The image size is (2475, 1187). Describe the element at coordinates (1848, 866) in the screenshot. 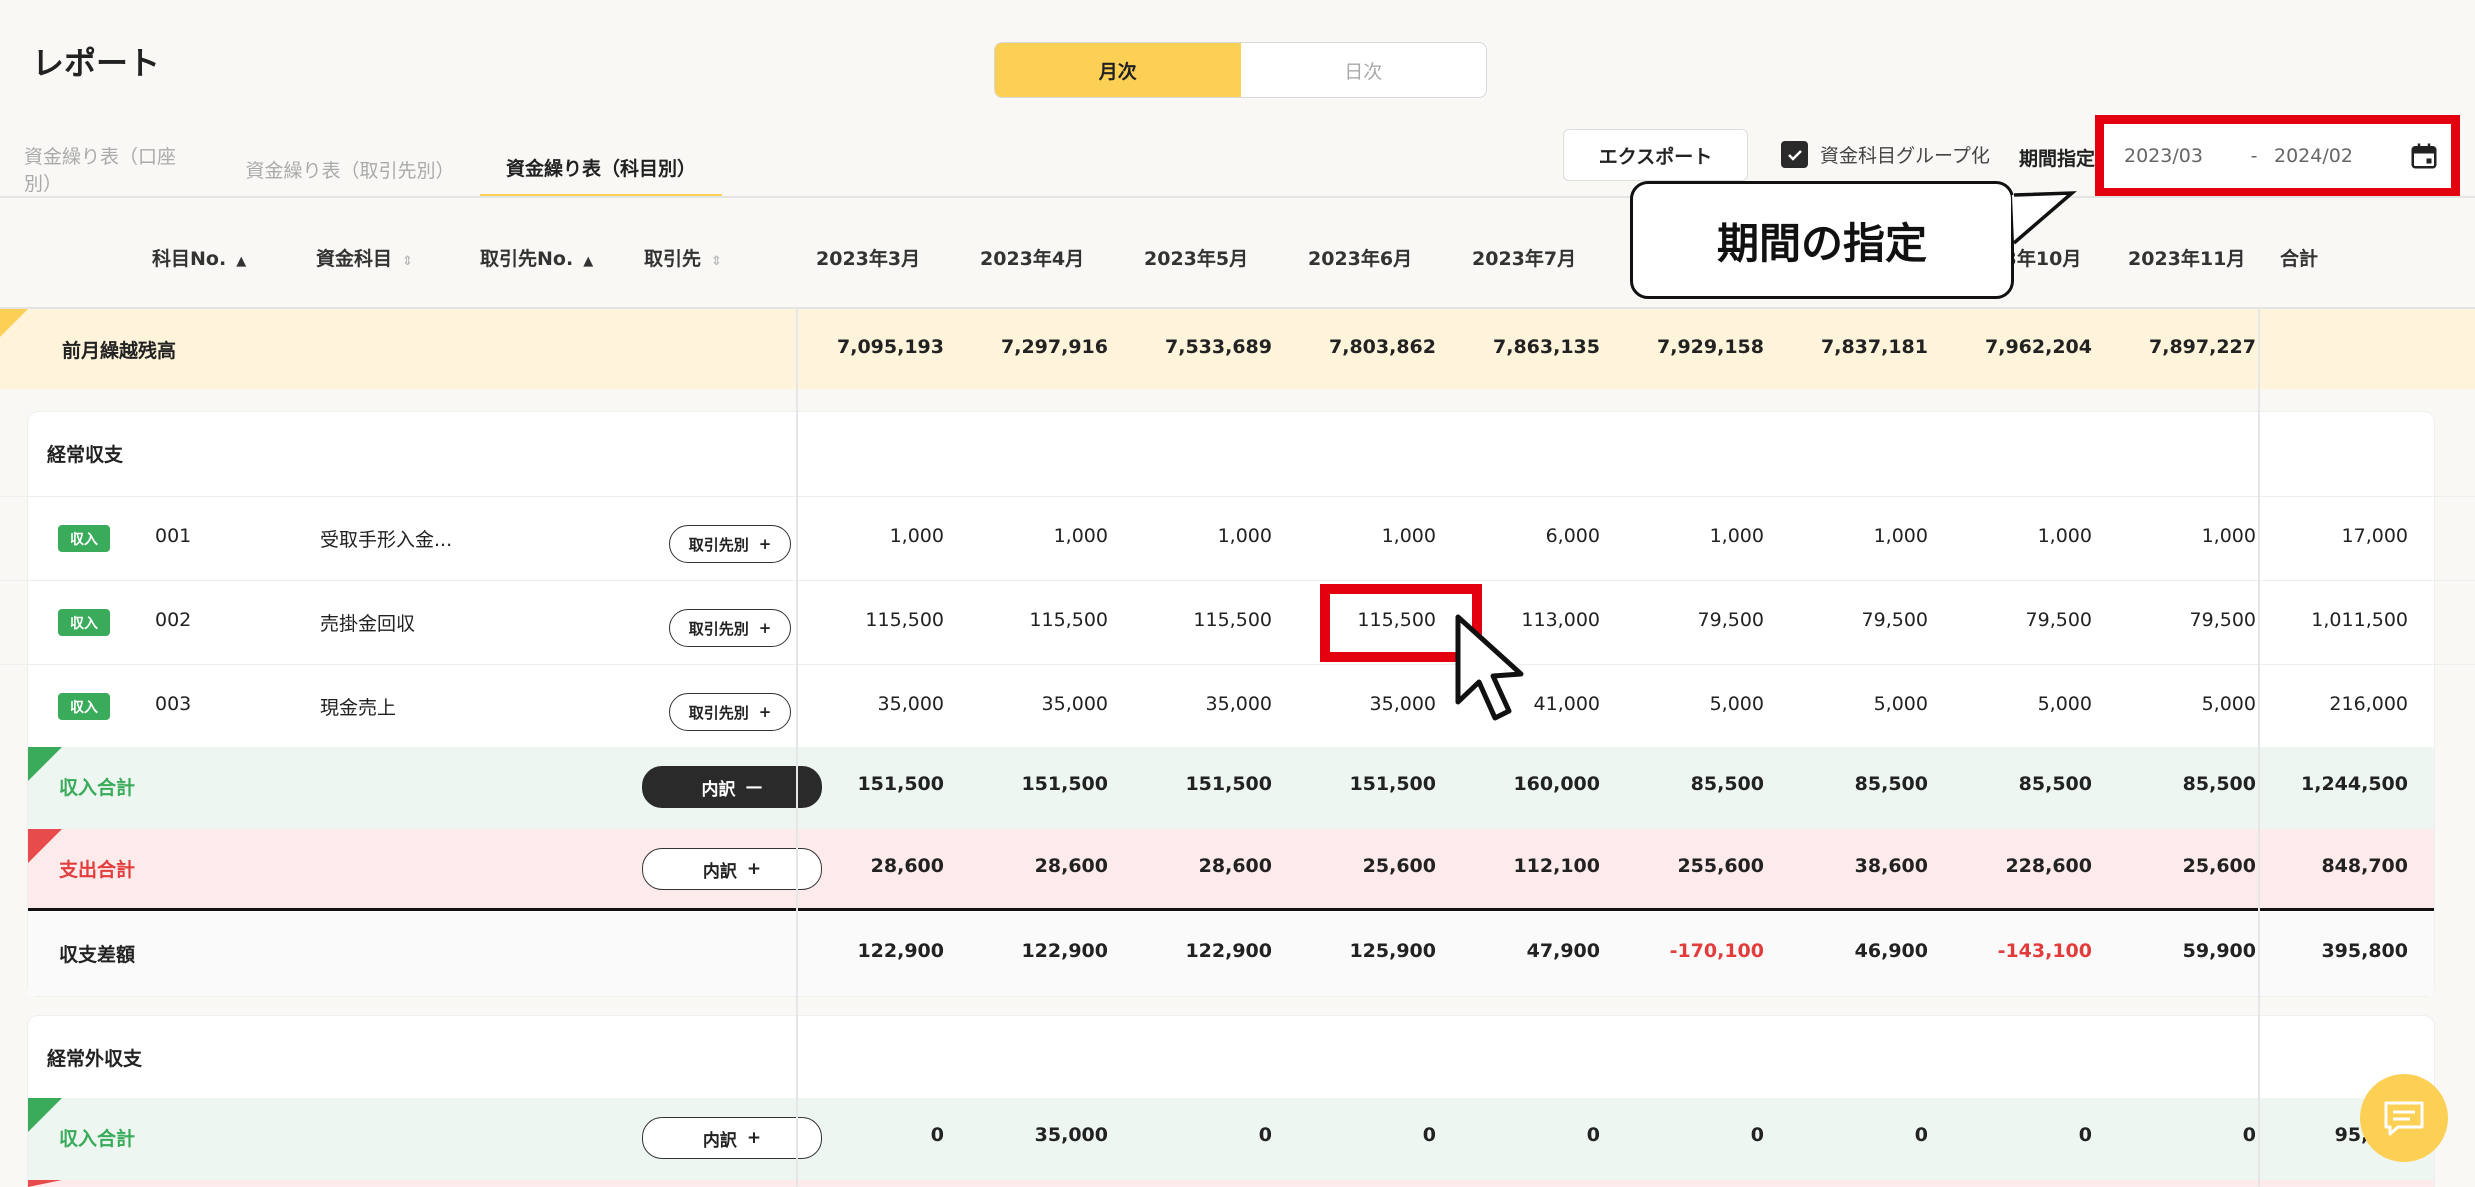

I see `value-cell: 38,600` at that location.